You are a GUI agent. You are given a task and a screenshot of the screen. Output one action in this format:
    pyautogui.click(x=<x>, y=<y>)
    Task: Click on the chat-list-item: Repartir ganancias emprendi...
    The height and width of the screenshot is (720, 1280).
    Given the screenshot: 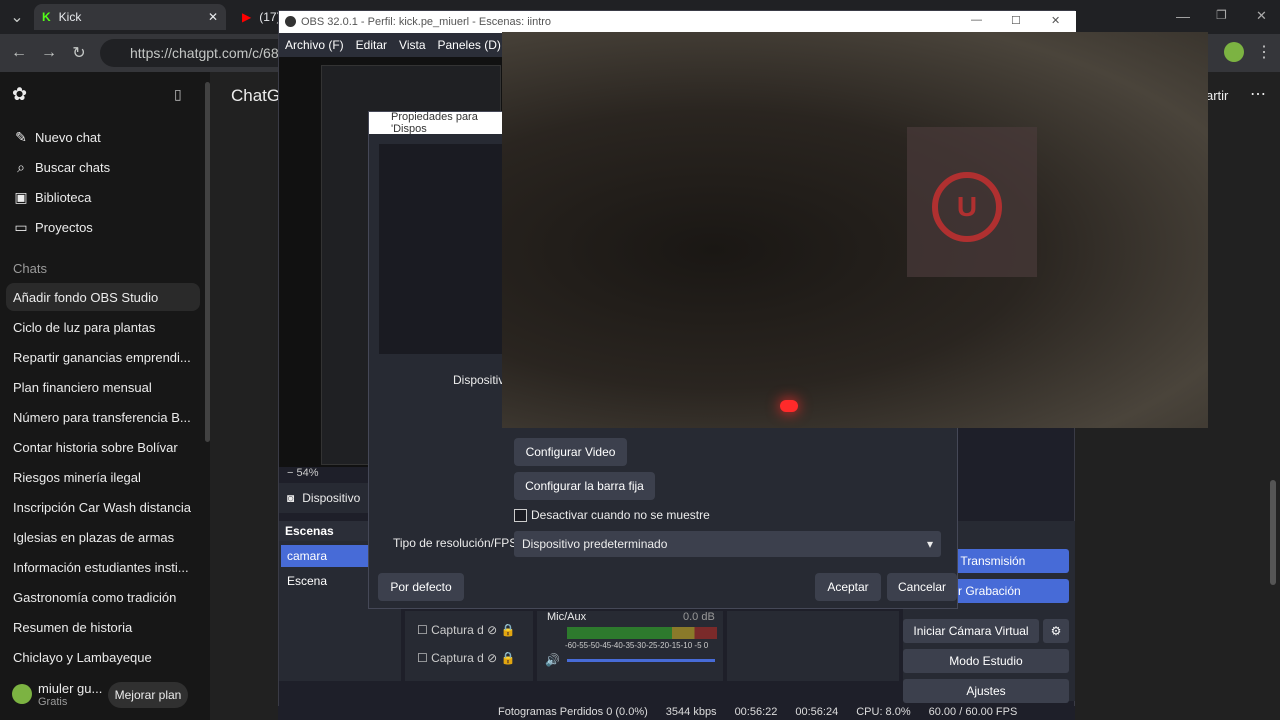 What is the action you would take?
    pyautogui.click(x=103, y=357)
    